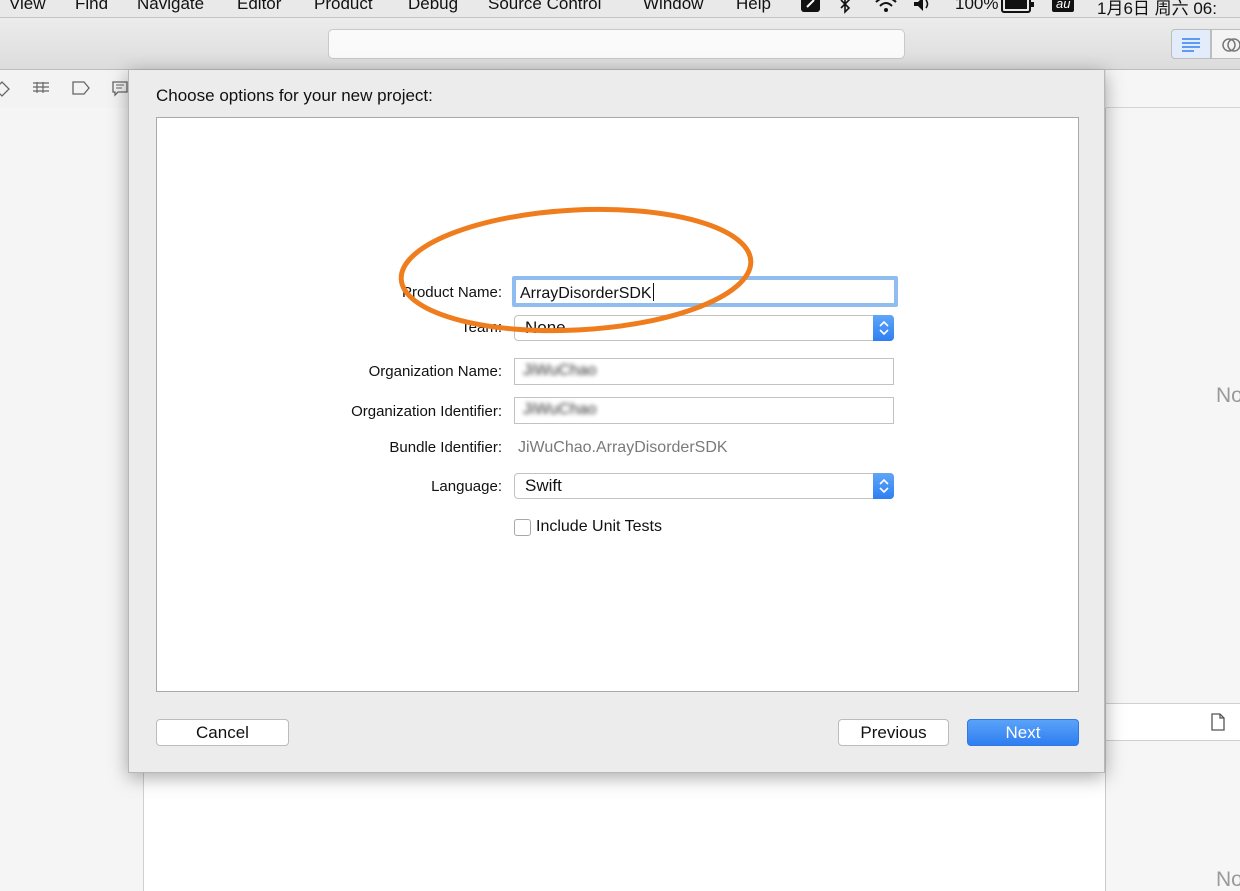 The width and height of the screenshot is (1240, 891). I want to click on menu-source-control: Source Control, so click(544, 7).